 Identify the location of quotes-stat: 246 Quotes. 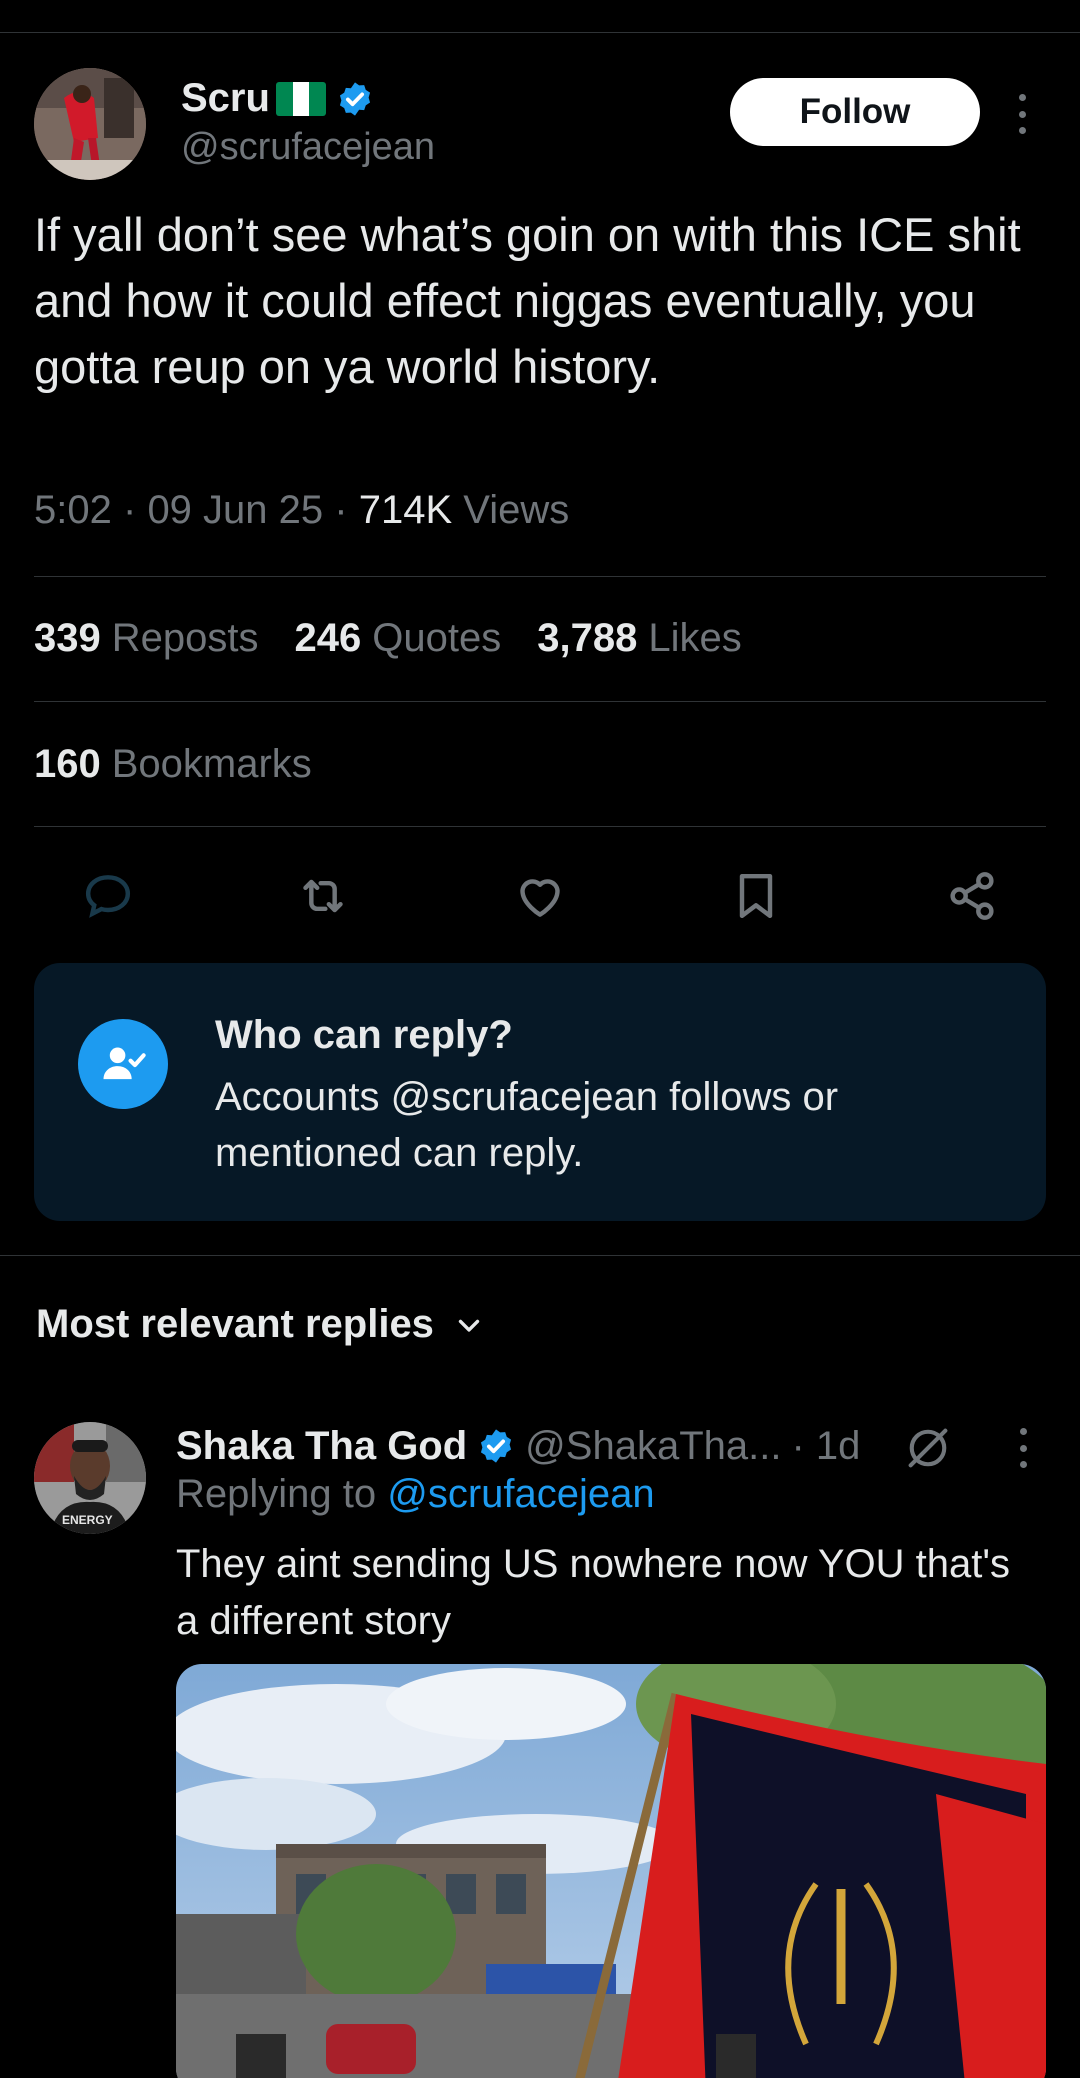
(398, 638).